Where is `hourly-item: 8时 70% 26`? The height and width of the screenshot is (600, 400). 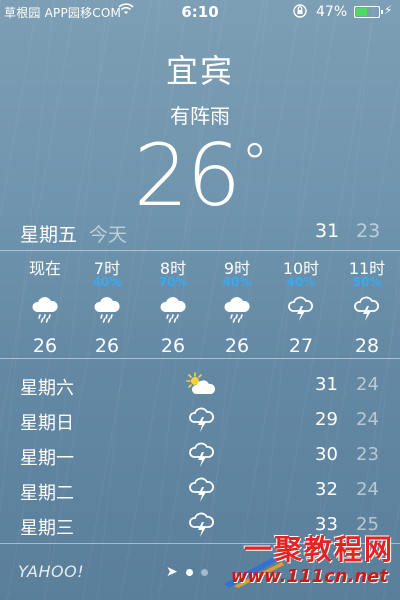
hourly-item: 8时 70% 26 is located at coordinates (173, 306).